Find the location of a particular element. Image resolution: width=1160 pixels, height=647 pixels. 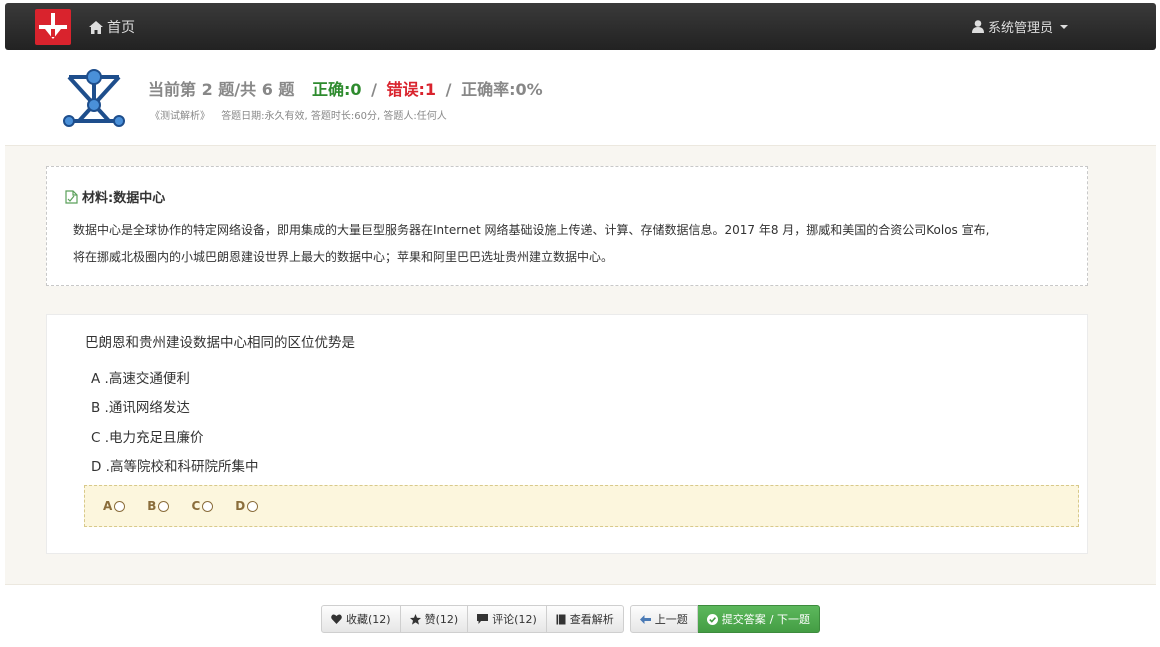

arrow-left-icon is located at coordinates (645, 619).